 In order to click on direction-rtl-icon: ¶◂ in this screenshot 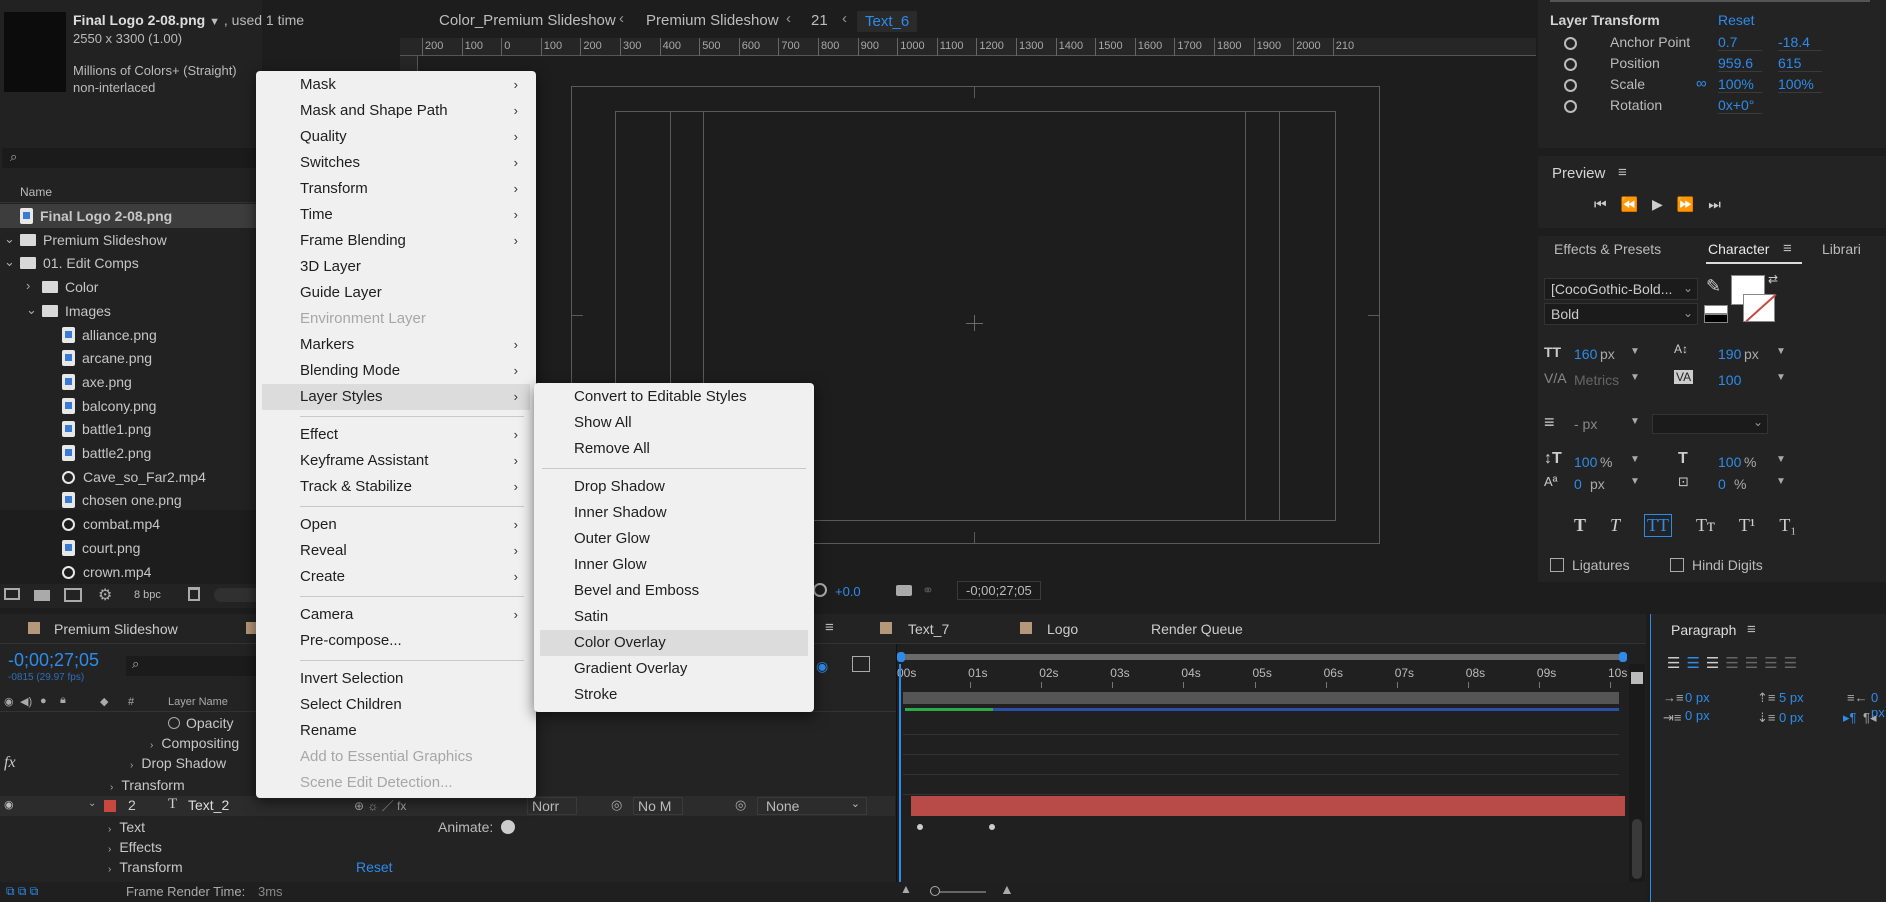, I will do `click(1870, 718)`.